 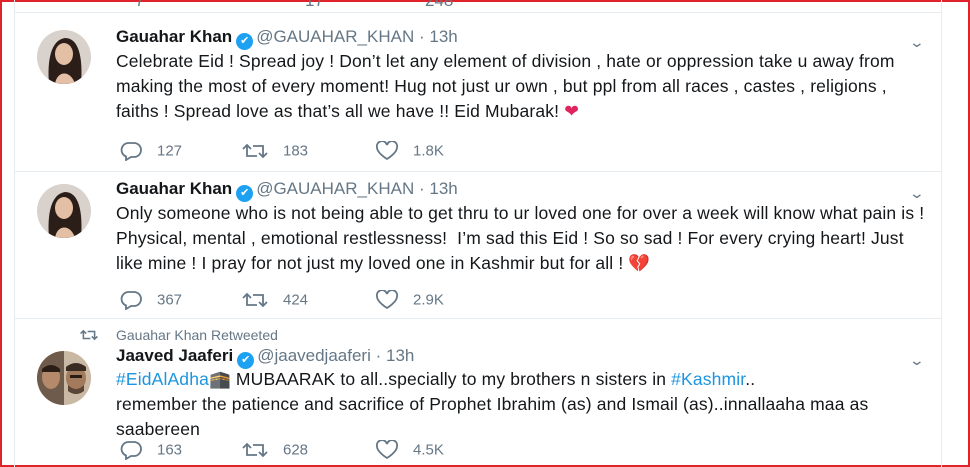 I want to click on heart-emoji: ❤, so click(x=572, y=111).